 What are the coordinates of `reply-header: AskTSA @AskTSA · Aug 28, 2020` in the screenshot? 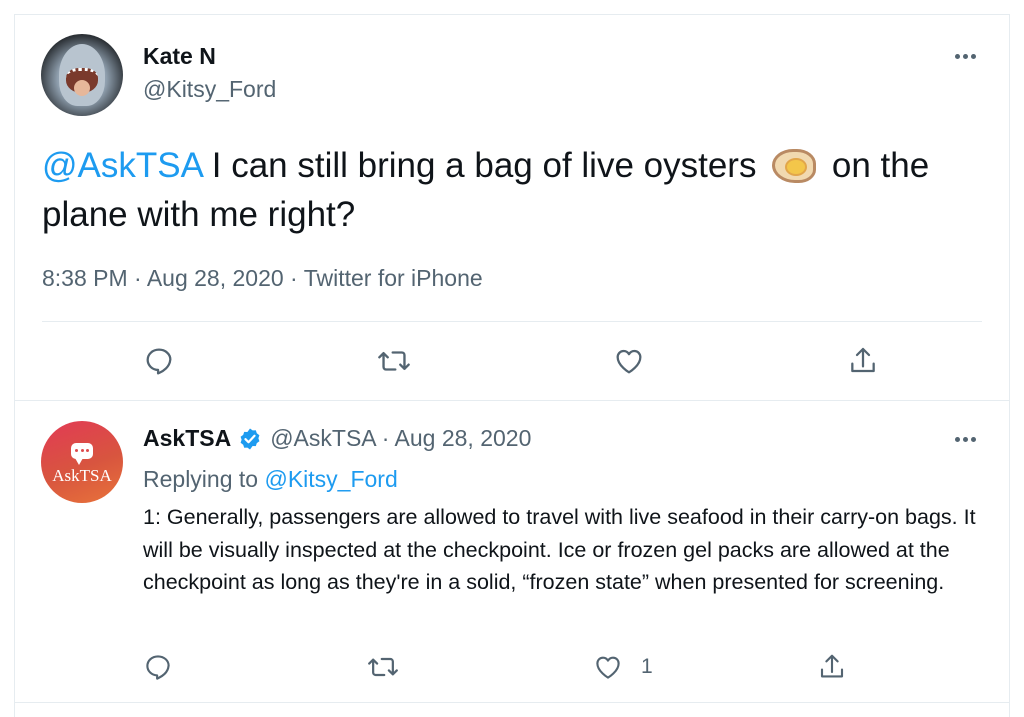 It's located at (337, 438).